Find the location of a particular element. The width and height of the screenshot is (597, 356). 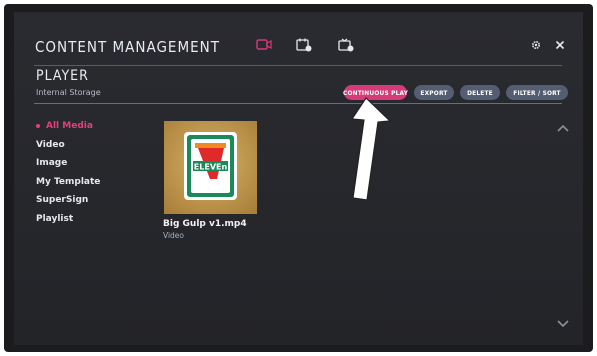

seven-eleven-logo: ELEVEn 7 is located at coordinates (210, 167).